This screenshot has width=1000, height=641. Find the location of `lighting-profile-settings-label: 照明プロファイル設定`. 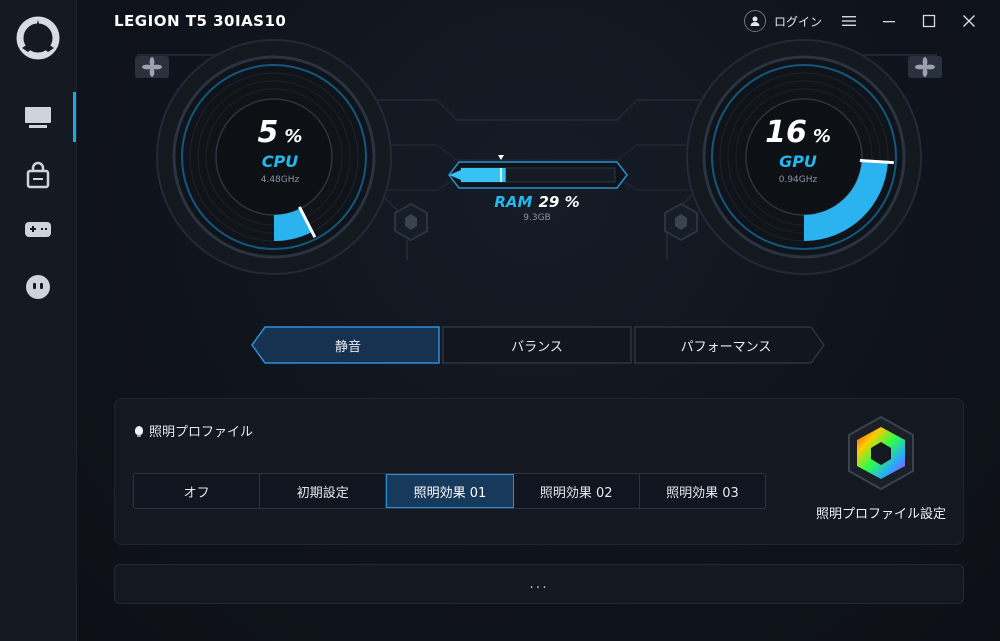

lighting-profile-settings-label: 照明プロファイル設定 is located at coordinates (880, 514).